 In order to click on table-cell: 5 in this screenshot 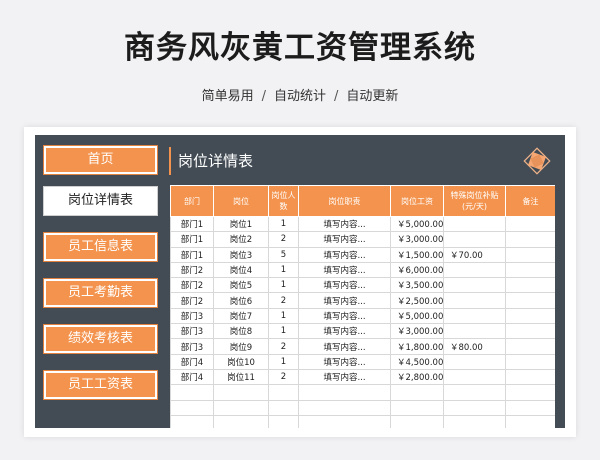, I will do `click(283, 254)`.